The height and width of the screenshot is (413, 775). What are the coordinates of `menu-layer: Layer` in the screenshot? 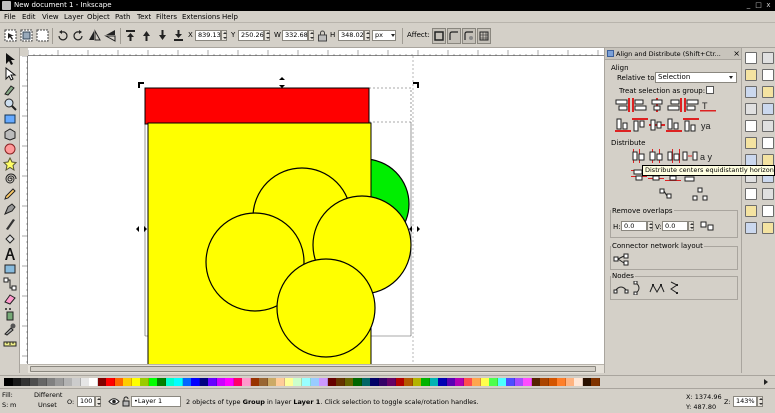 It's located at (74, 17).